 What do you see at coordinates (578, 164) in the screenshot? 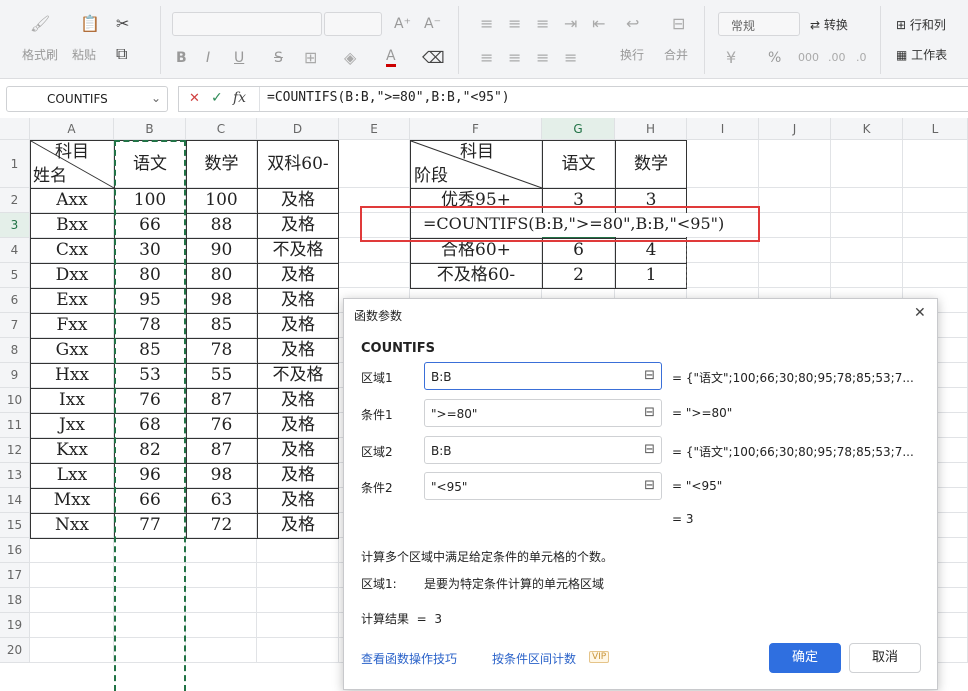
I see `summary-header-chinese: 语文` at bounding box center [578, 164].